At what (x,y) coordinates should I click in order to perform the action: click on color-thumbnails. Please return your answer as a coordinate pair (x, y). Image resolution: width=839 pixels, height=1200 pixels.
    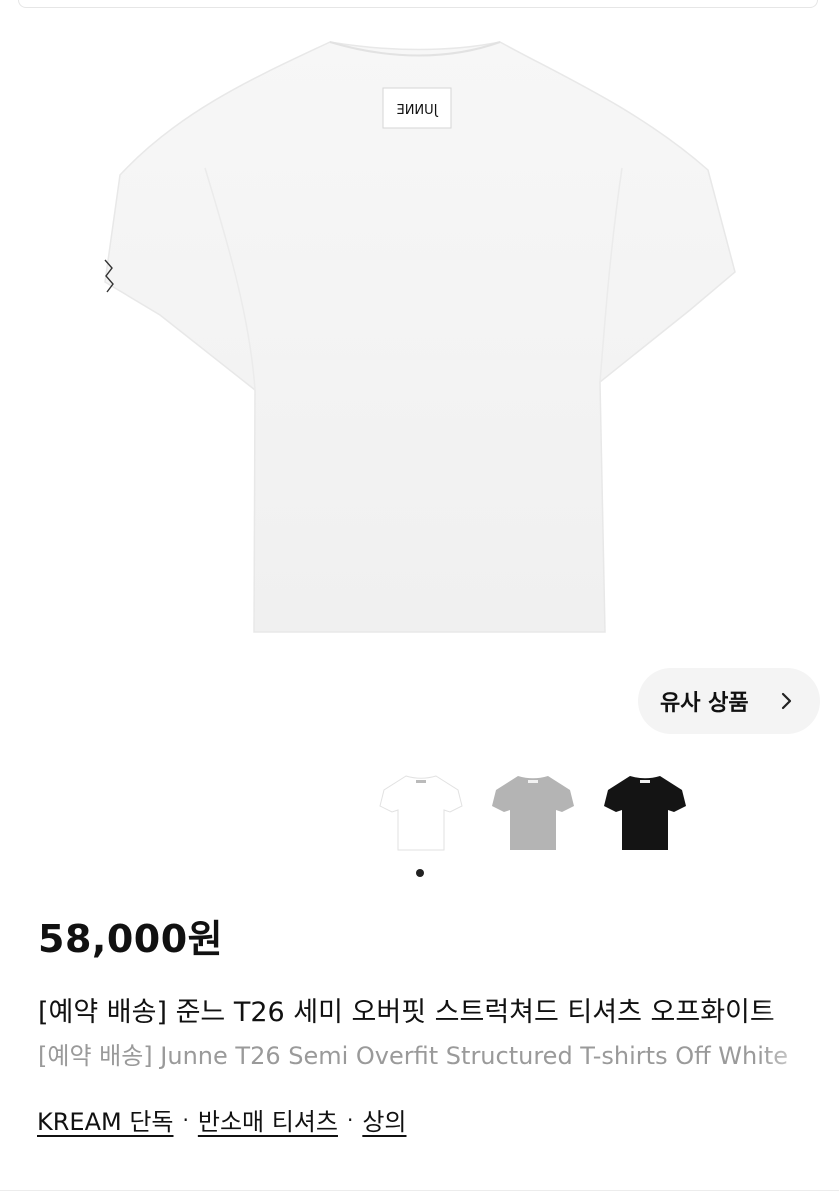
    Looking at the image, I should click on (533, 812).